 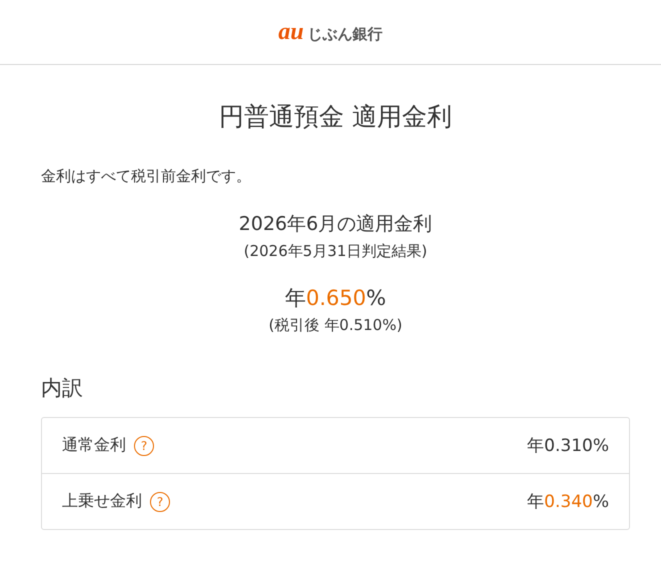 I want to click on tax-note: 金利はすべて税引前金利です。, so click(x=146, y=176).